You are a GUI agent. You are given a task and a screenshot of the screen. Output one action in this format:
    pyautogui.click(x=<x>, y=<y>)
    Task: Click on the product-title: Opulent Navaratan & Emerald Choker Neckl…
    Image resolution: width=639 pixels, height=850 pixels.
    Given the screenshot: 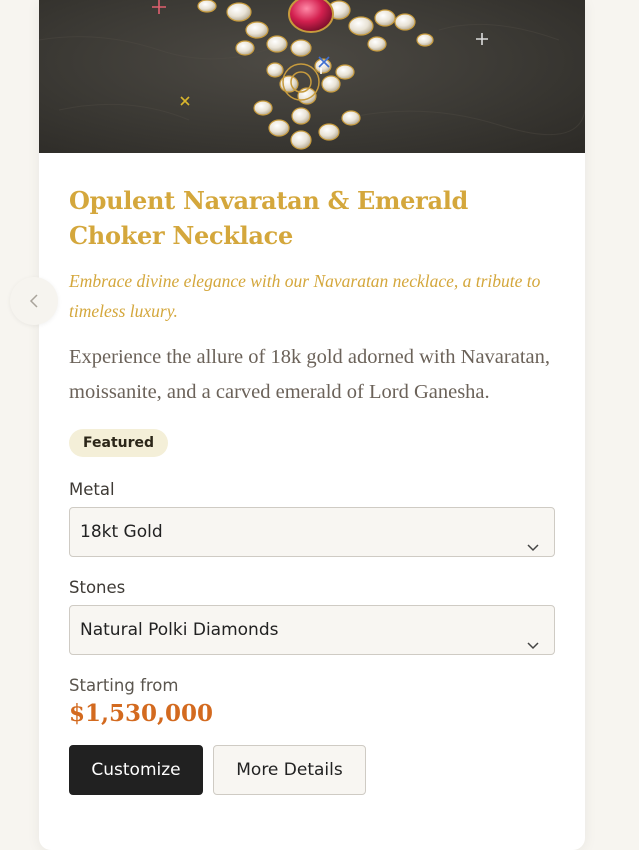 What is the action you would take?
    pyautogui.click(x=269, y=218)
    